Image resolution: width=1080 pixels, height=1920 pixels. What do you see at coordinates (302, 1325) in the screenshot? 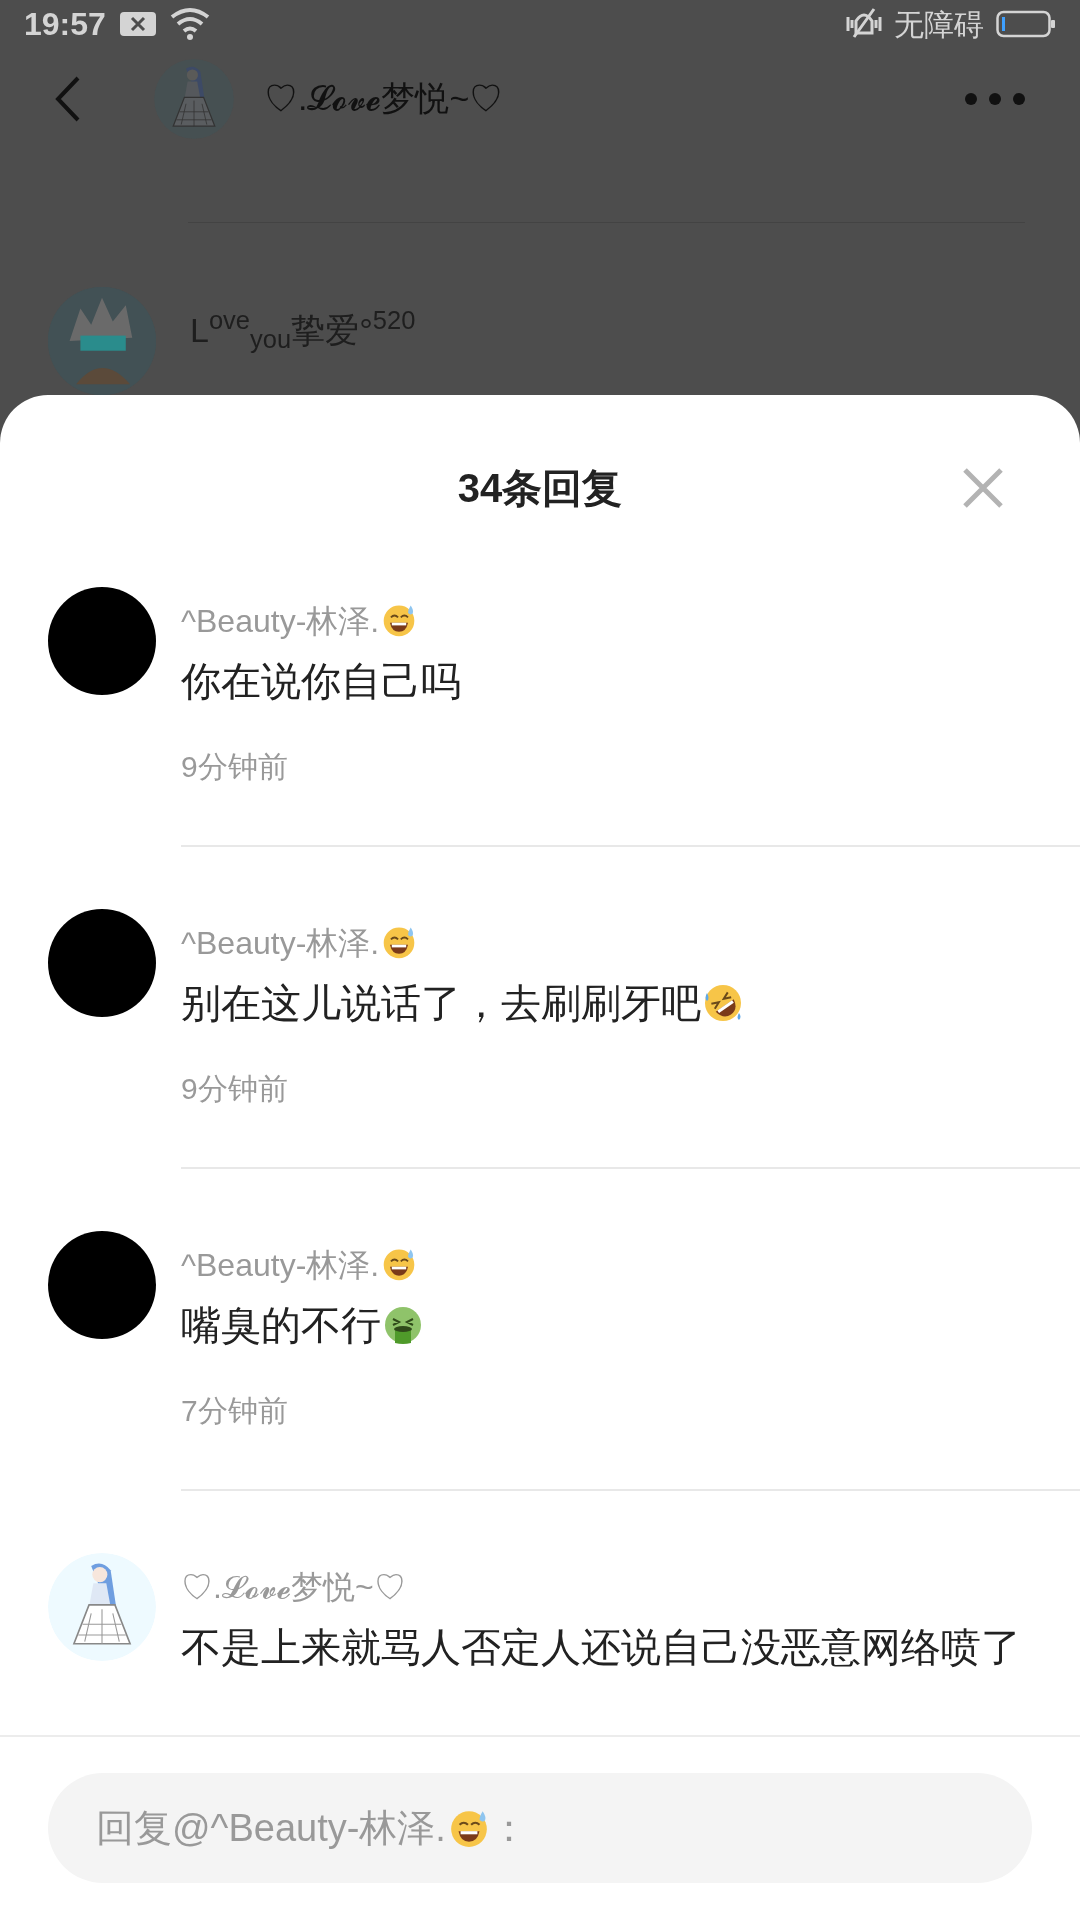
I see `reply-text: 嘴臭的不行` at bounding box center [302, 1325].